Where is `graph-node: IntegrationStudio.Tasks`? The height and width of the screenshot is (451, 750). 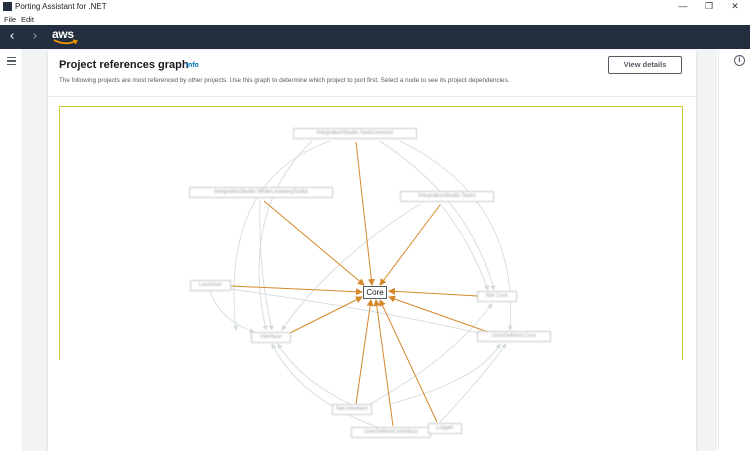 graph-node: IntegrationStudio.Tasks is located at coordinates (447, 196).